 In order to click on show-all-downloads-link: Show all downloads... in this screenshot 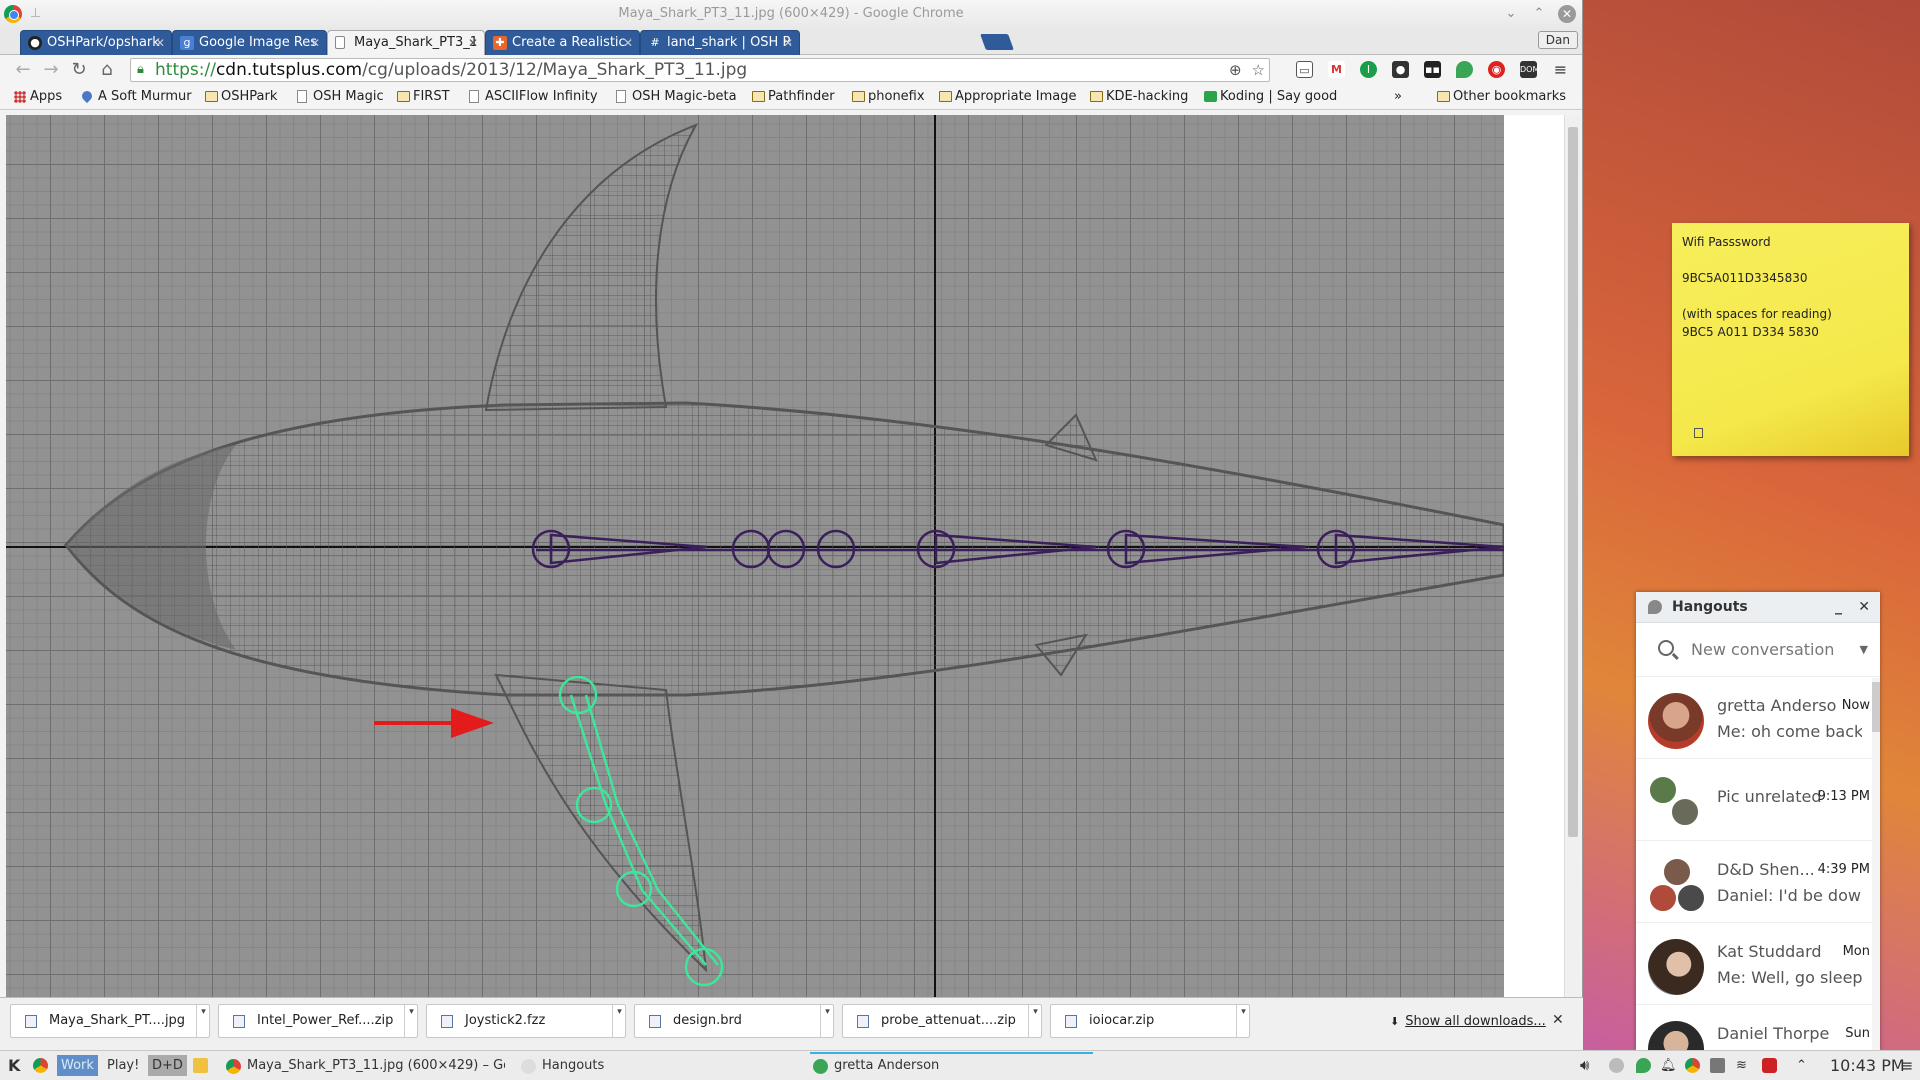, I will do `click(1468, 1021)`.